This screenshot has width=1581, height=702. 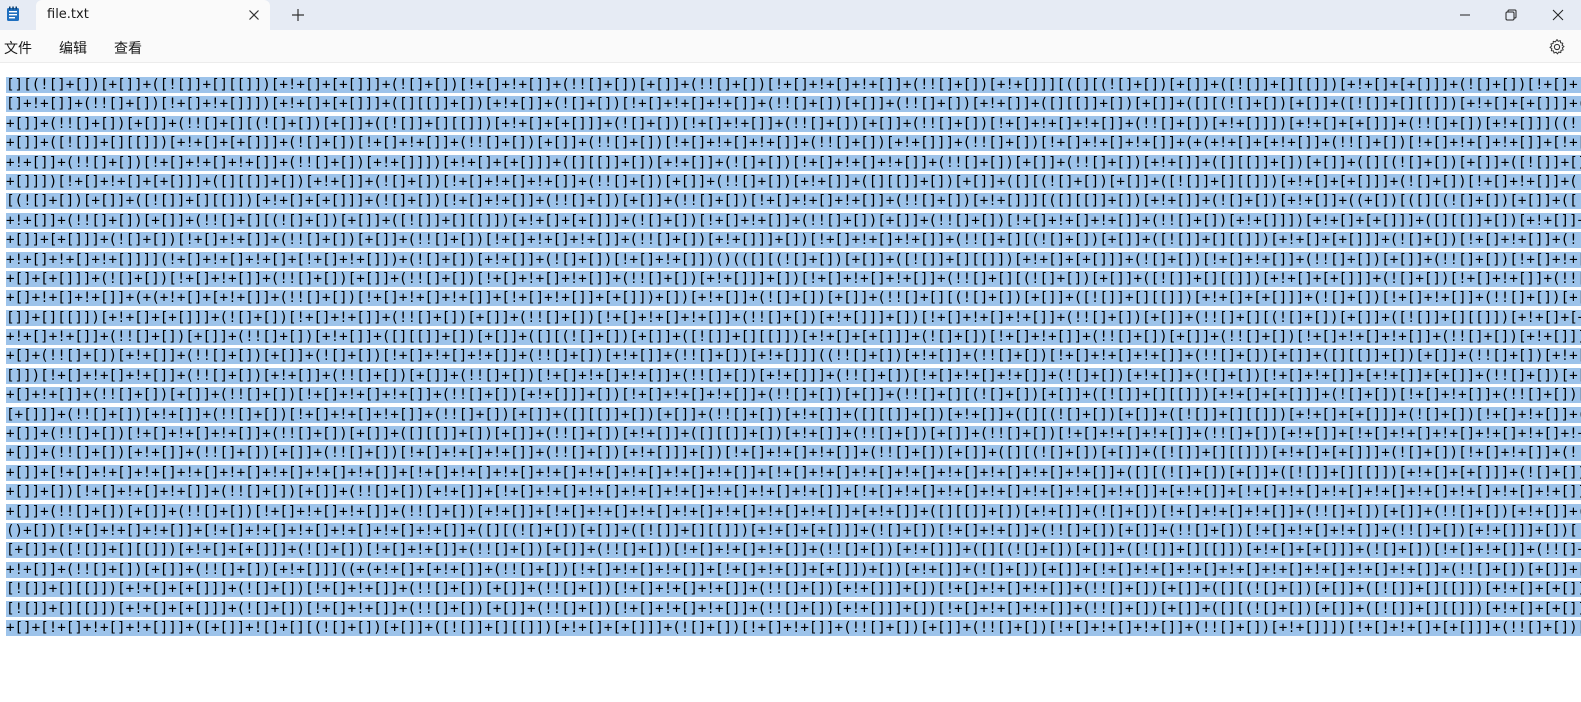 I want to click on plus-icon, so click(x=298, y=15).